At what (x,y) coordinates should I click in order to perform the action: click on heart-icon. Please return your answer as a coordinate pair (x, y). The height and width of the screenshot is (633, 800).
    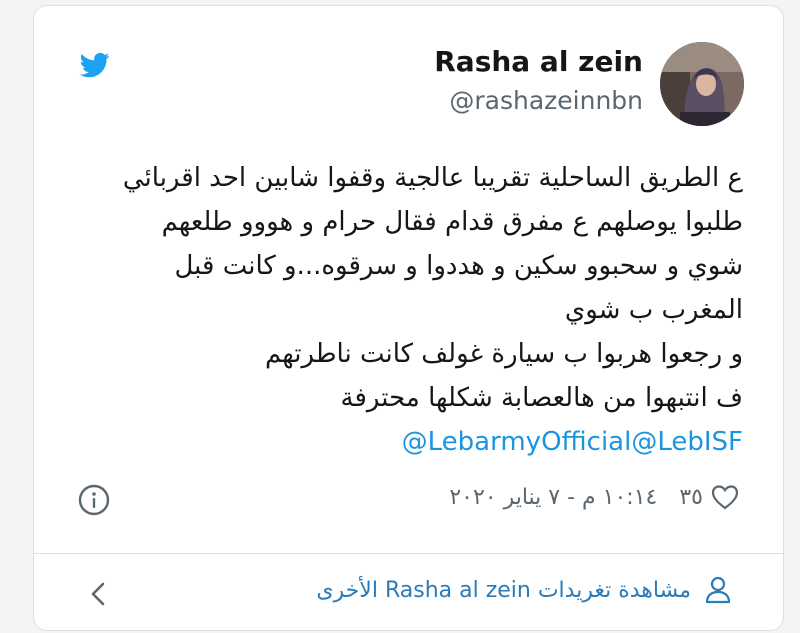
    Looking at the image, I should click on (725, 497).